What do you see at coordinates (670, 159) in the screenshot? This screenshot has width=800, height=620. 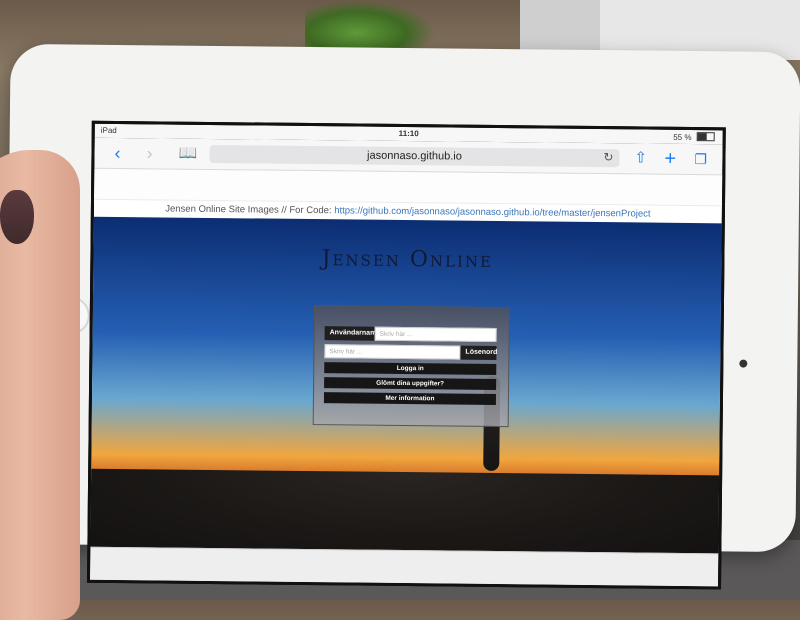 I see `plus-icon: +` at bounding box center [670, 159].